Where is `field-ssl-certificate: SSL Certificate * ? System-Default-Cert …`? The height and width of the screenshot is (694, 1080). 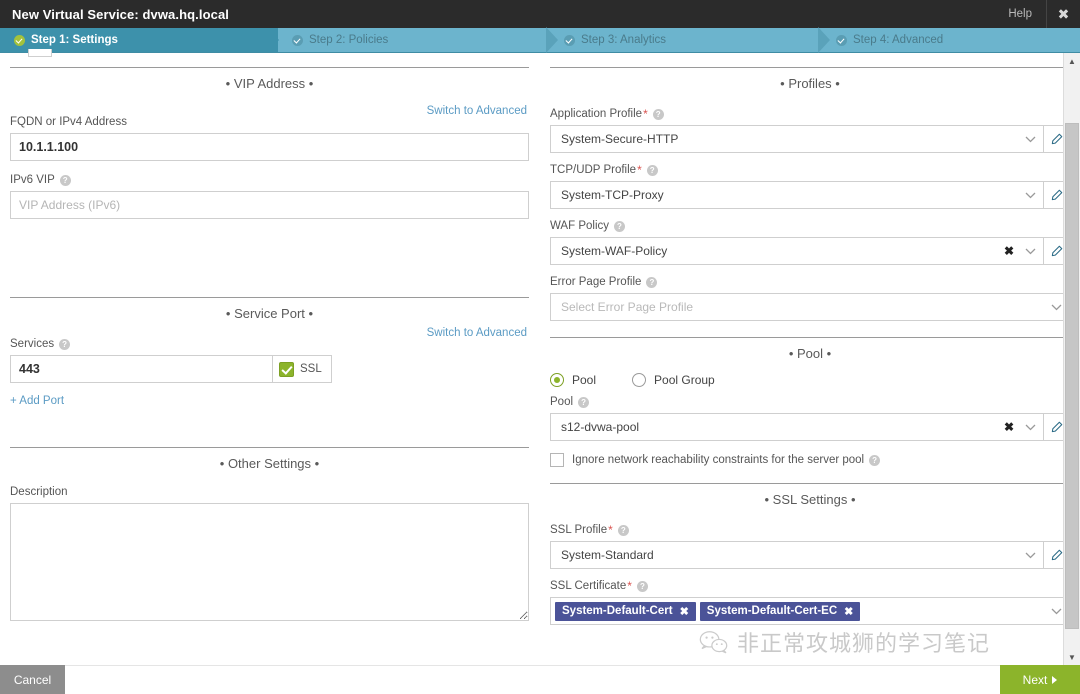
field-ssl-certificate: SSL Certificate * ? System-Default-Cert … is located at coordinates (810, 602).